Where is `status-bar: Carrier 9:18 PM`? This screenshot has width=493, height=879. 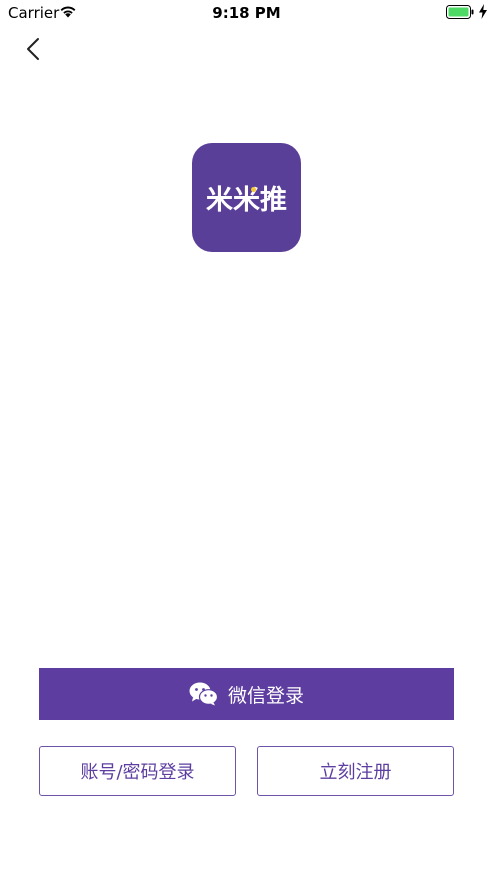 status-bar: Carrier 9:18 PM is located at coordinates (246, 13).